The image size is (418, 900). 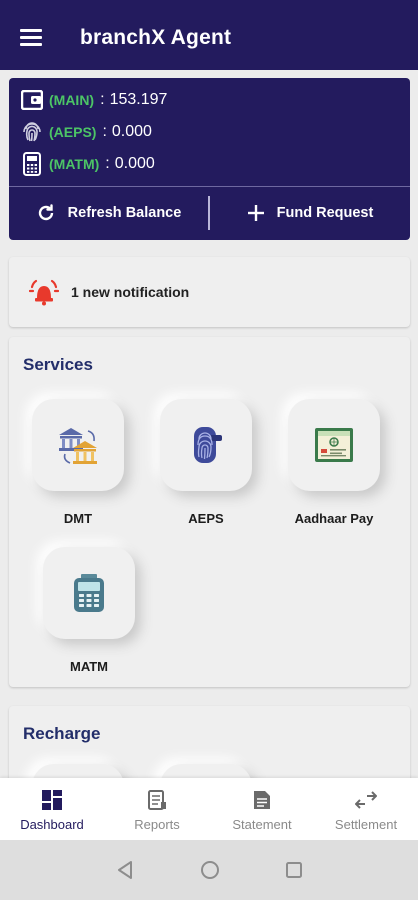 What do you see at coordinates (131, 131) in the screenshot?
I see `wallet-value-aeps: 0.000` at bounding box center [131, 131].